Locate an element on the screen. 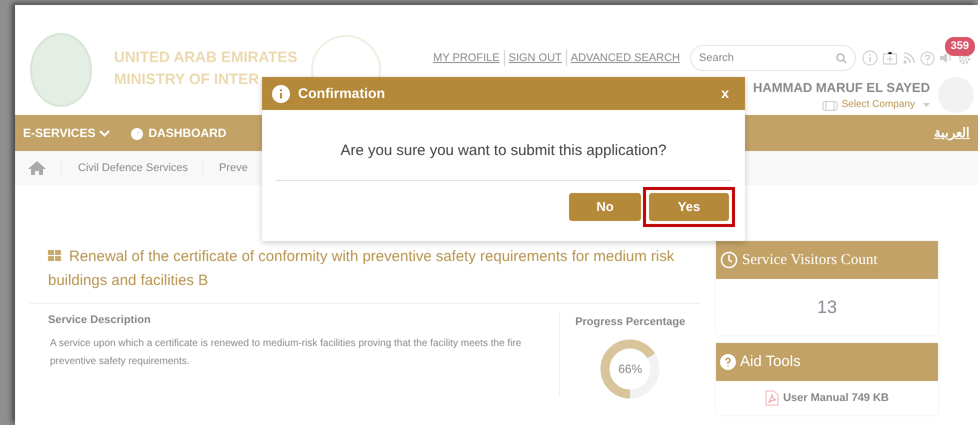  breadcrumb-link: Preve is located at coordinates (225, 168).